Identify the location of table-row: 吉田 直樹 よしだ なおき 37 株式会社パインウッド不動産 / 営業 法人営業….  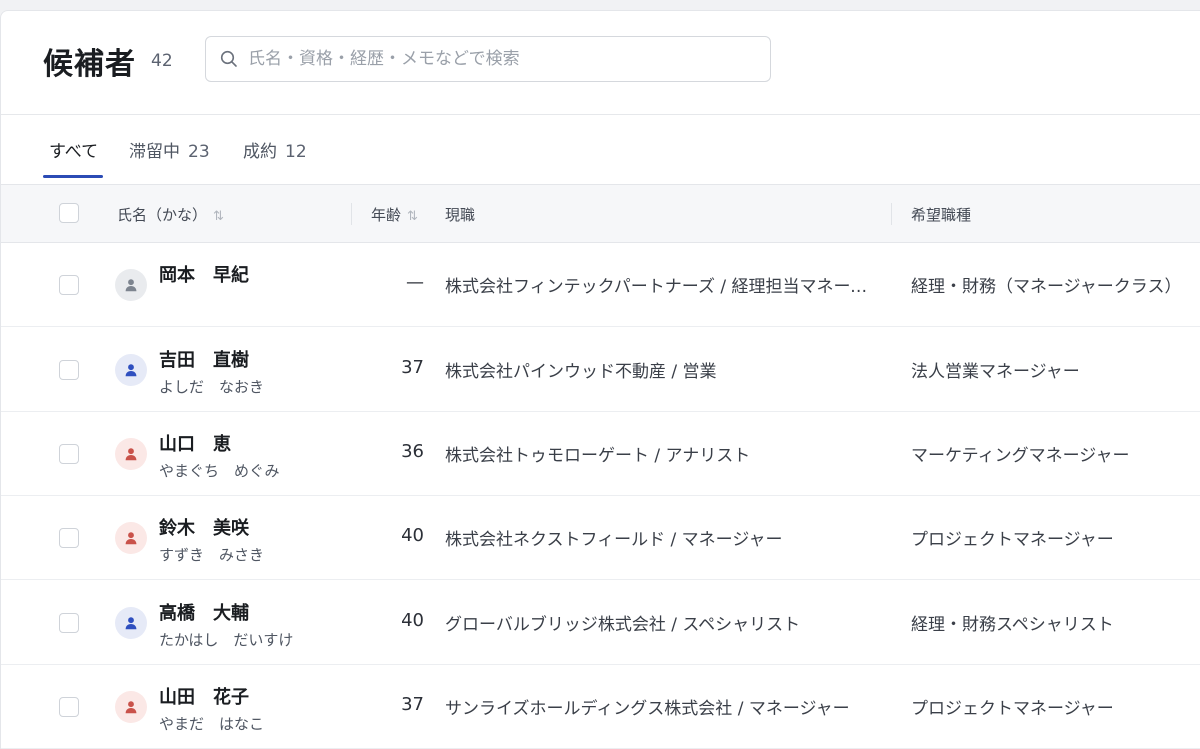
(600, 369).